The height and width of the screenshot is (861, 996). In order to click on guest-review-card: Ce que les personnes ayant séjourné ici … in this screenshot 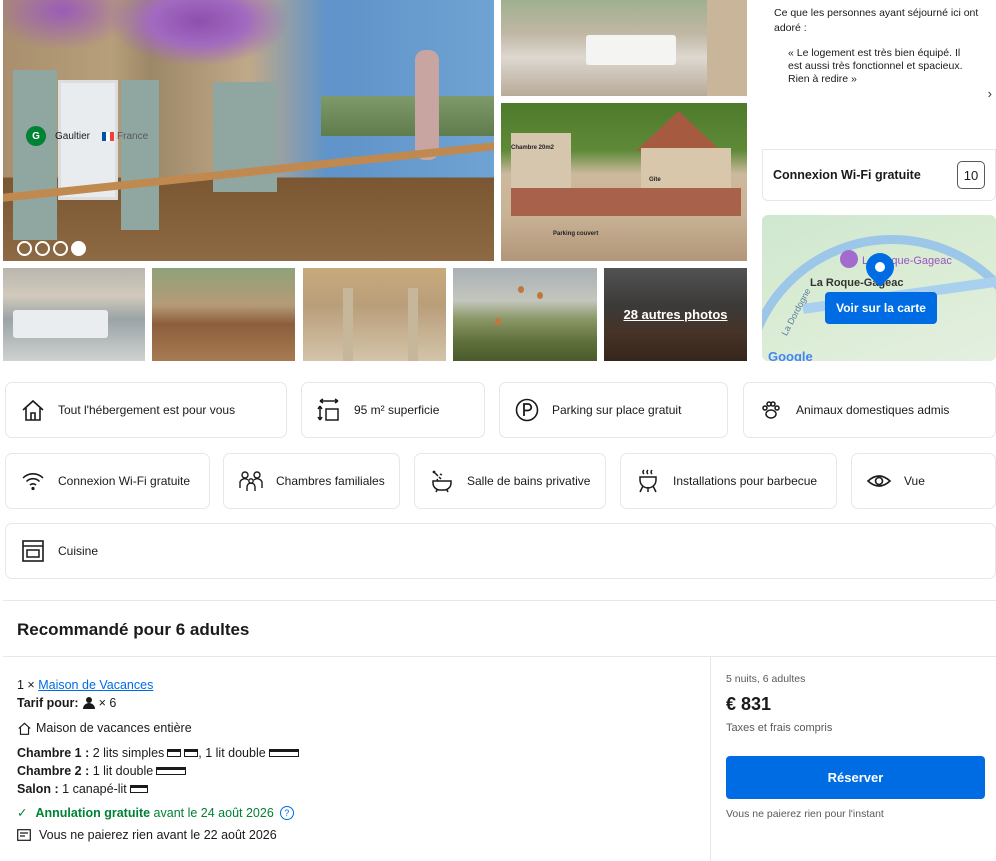, I will do `click(879, 74)`.